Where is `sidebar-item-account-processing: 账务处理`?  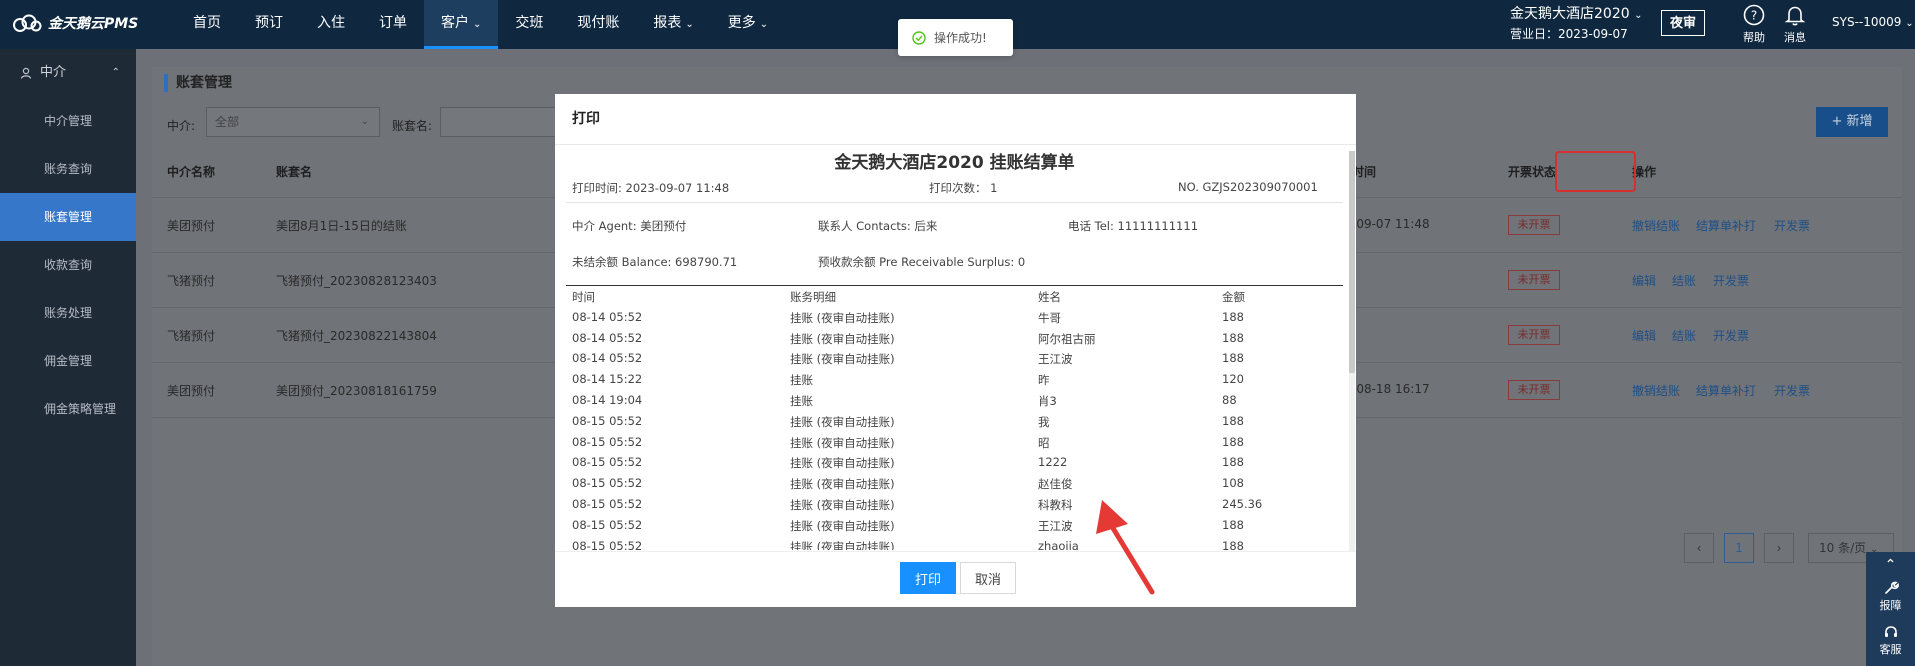
sidebar-item-account-processing: 账务处理 is located at coordinates (68, 313).